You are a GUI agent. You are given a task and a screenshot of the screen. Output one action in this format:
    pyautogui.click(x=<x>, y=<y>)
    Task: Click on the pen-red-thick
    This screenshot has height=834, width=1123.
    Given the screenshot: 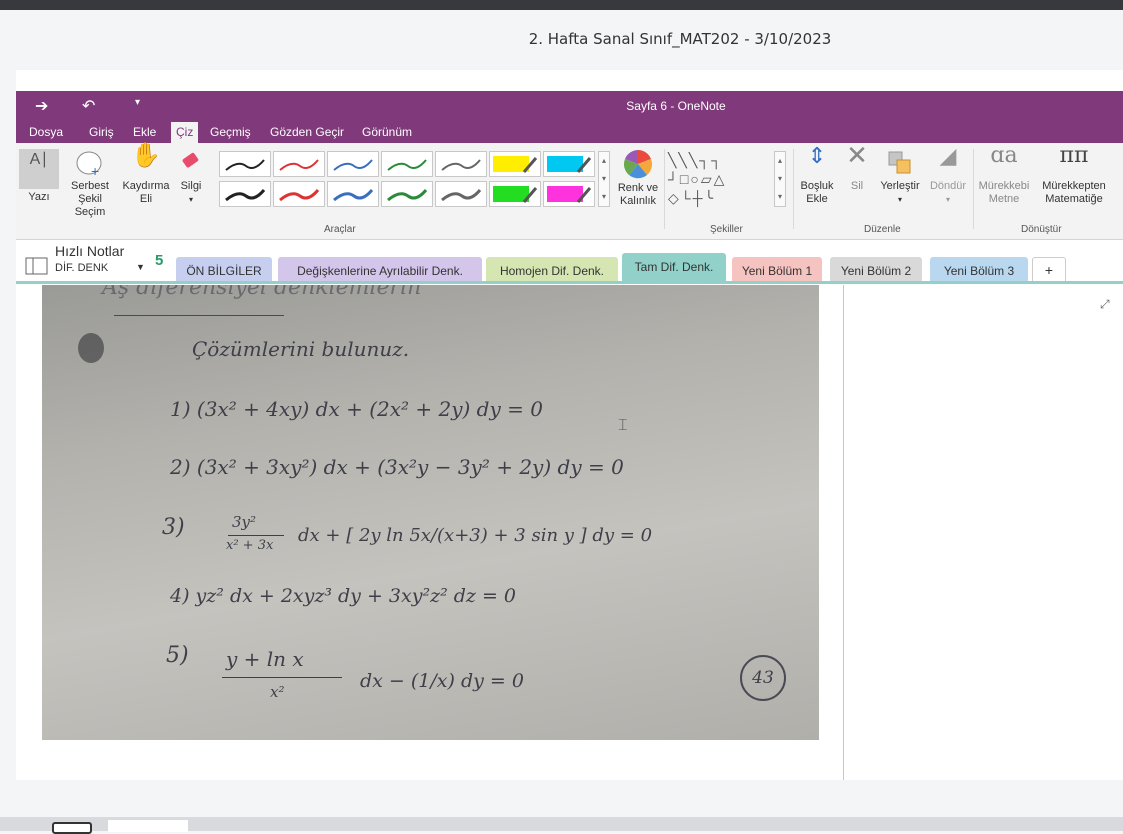 What is the action you would take?
    pyautogui.click(x=299, y=194)
    